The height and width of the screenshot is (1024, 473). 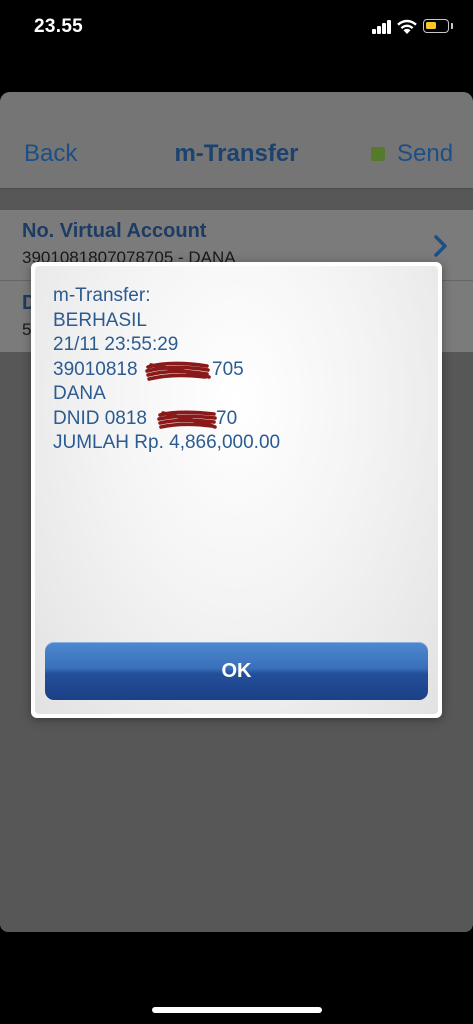 What do you see at coordinates (425, 154) in the screenshot?
I see `send-button: Send` at bounding box center [425, 154].